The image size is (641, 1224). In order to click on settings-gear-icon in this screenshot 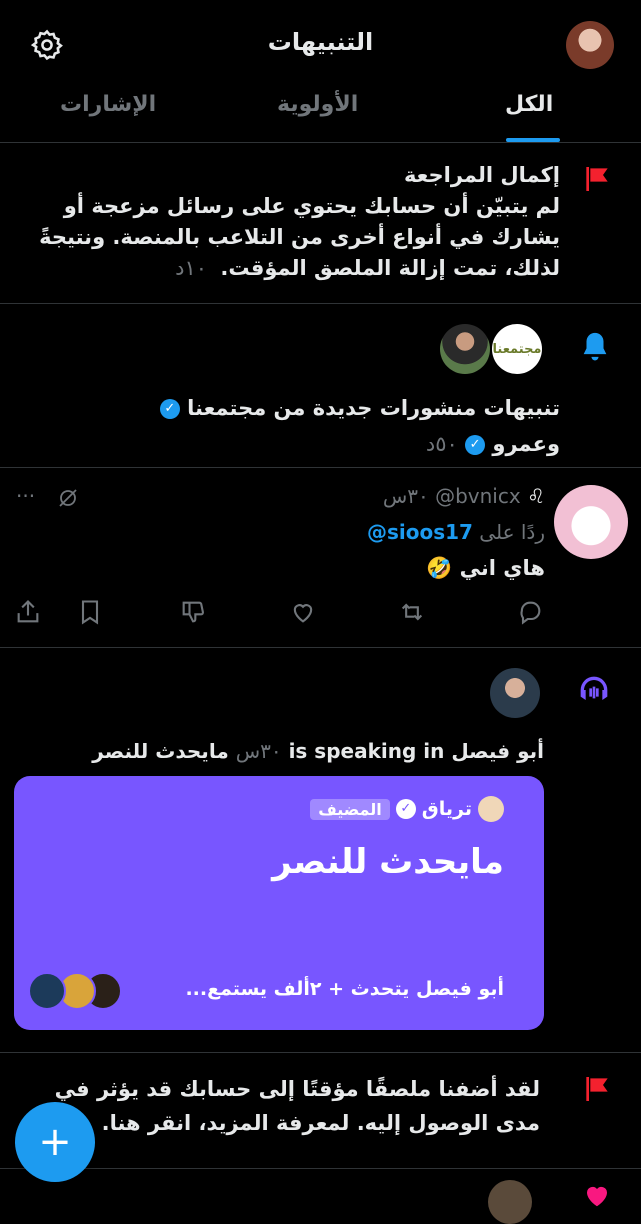, I will do `click(47, 45)`.